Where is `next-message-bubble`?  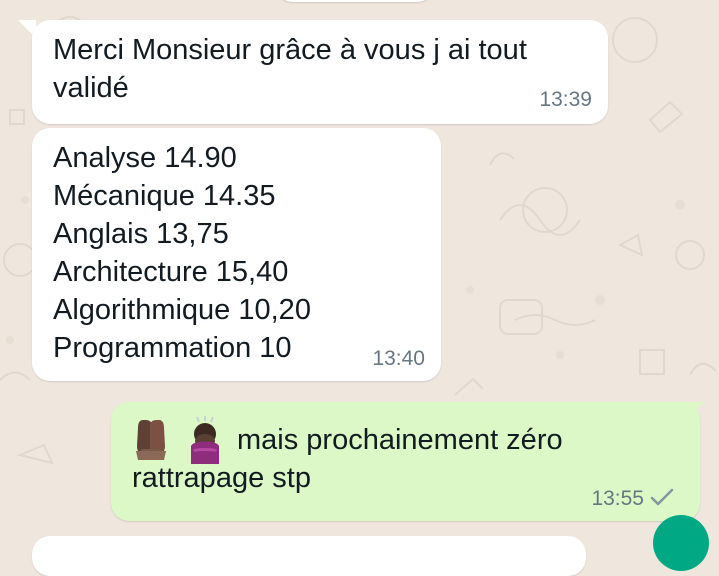
next-message-bubble is located at coordinates (309, 556).